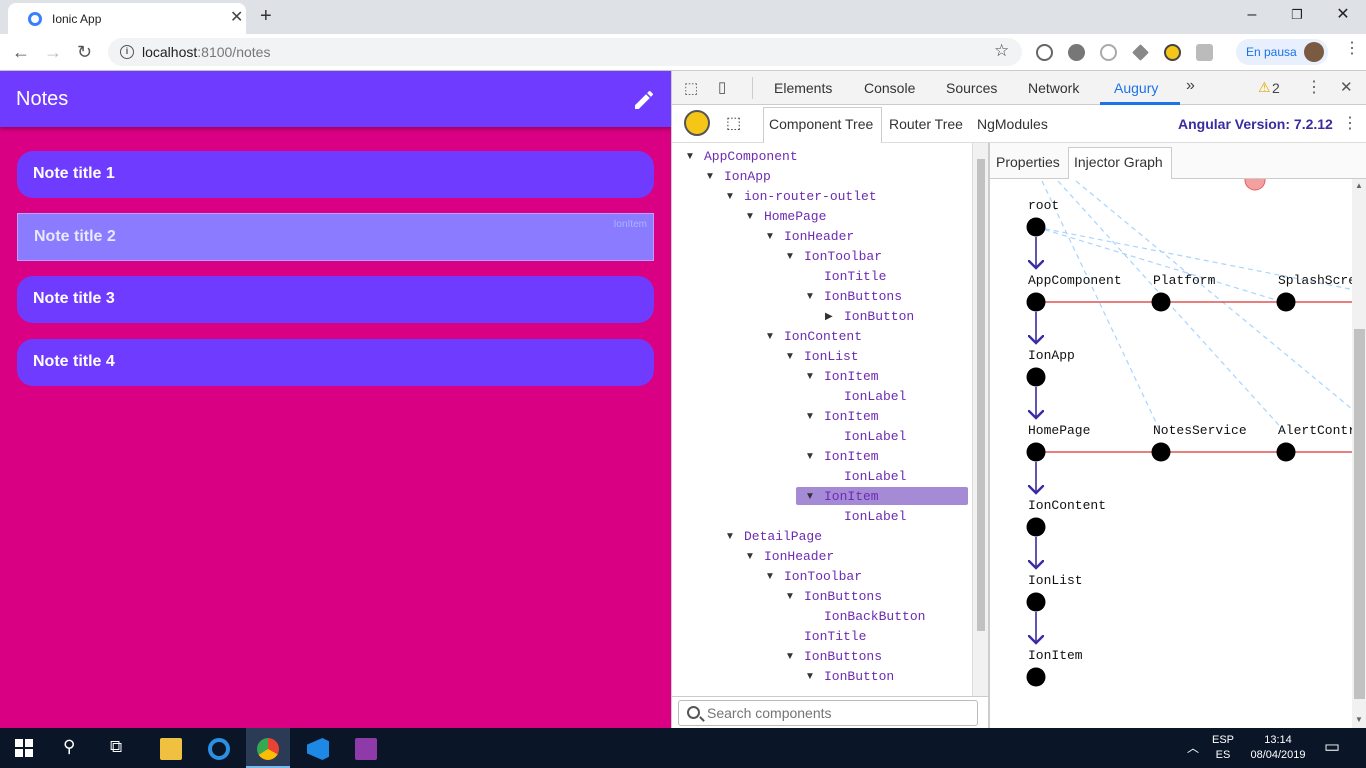  What do you see at coordinates (783, 536) in the screenshot?
I see `tree-node: DetailPage` at bounding box center [783, 536].